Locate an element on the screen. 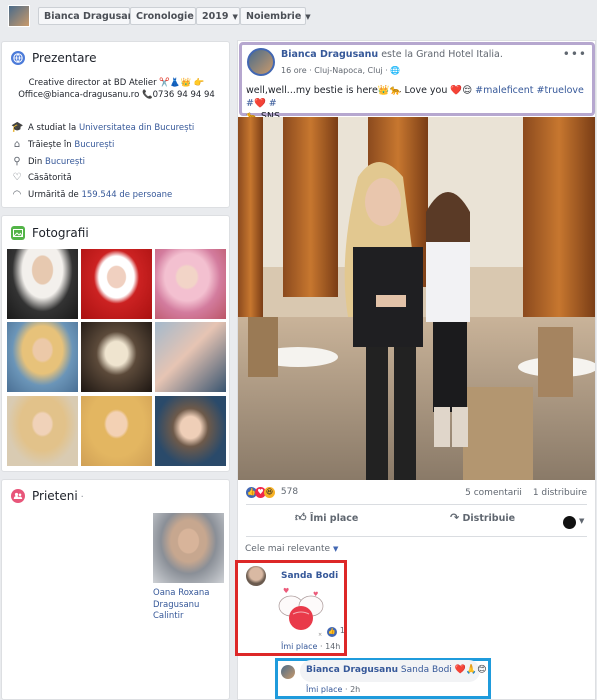 The height and width of the screenshot is (700, 597). comment-sort-dropdown: Cele mai relevante ▼ is located at coordinates (291, 549).